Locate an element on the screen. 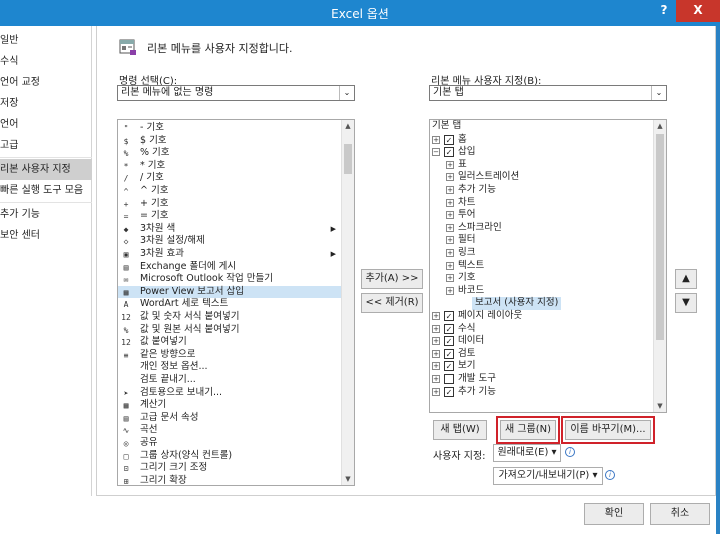 This screenshot has width=720, height=534. cancel-button: 취소 is located at coordinates (680, 514).